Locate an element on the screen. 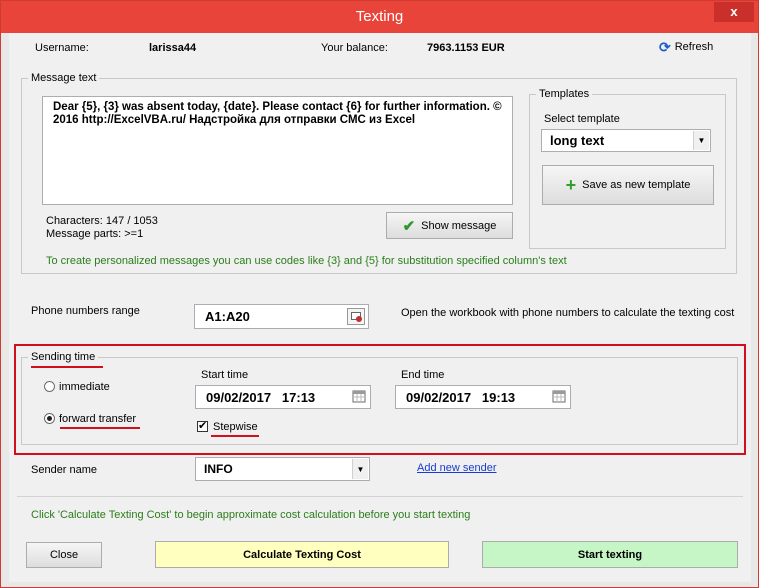  add-new-sender-link: Add new sender is located at coordinates (457, 468).